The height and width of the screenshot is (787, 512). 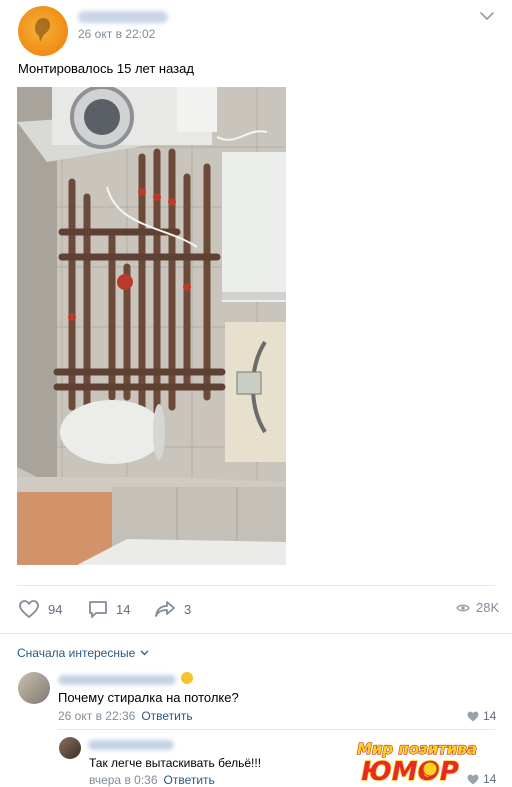 I want to click on like-count: 94, so click(x=55, y=609).